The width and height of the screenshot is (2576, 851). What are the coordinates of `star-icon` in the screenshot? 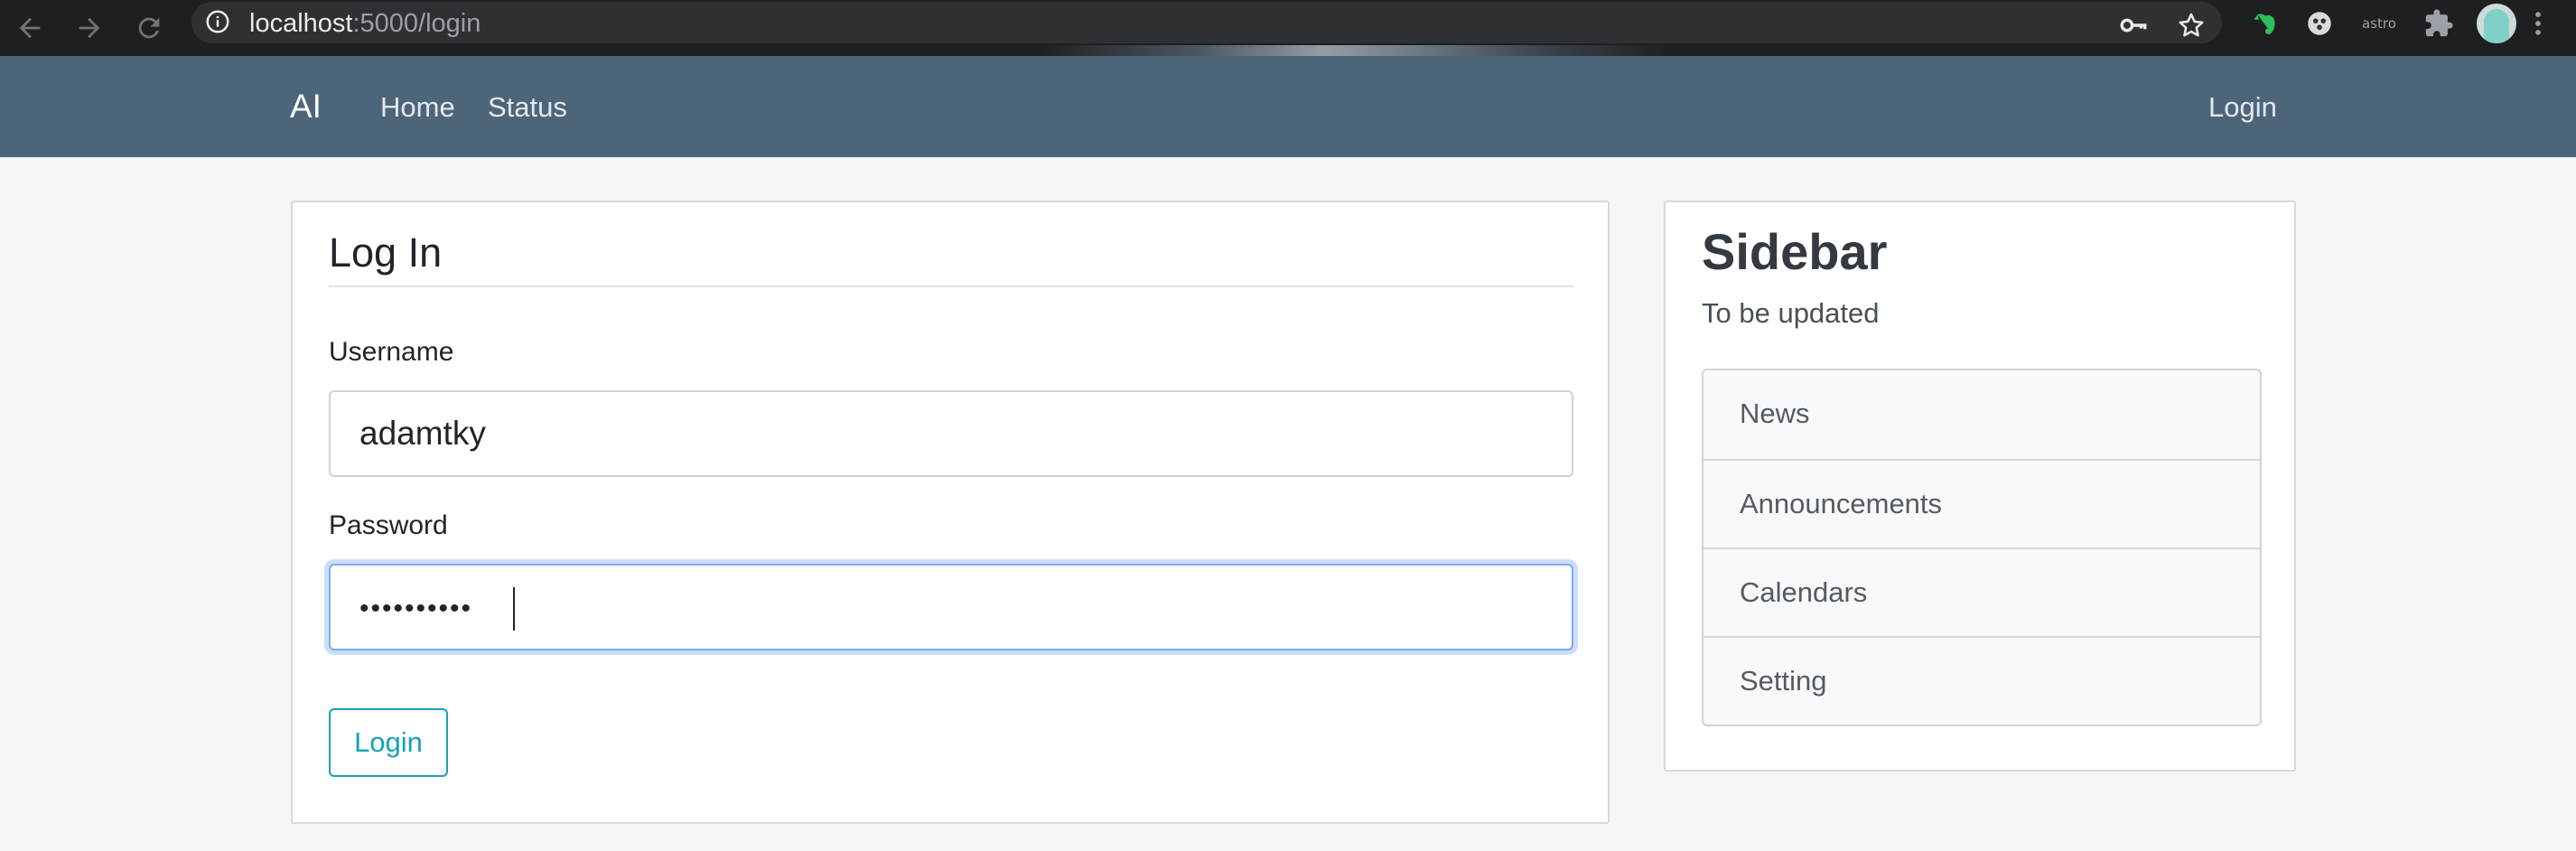 It's located at (2191, 25).